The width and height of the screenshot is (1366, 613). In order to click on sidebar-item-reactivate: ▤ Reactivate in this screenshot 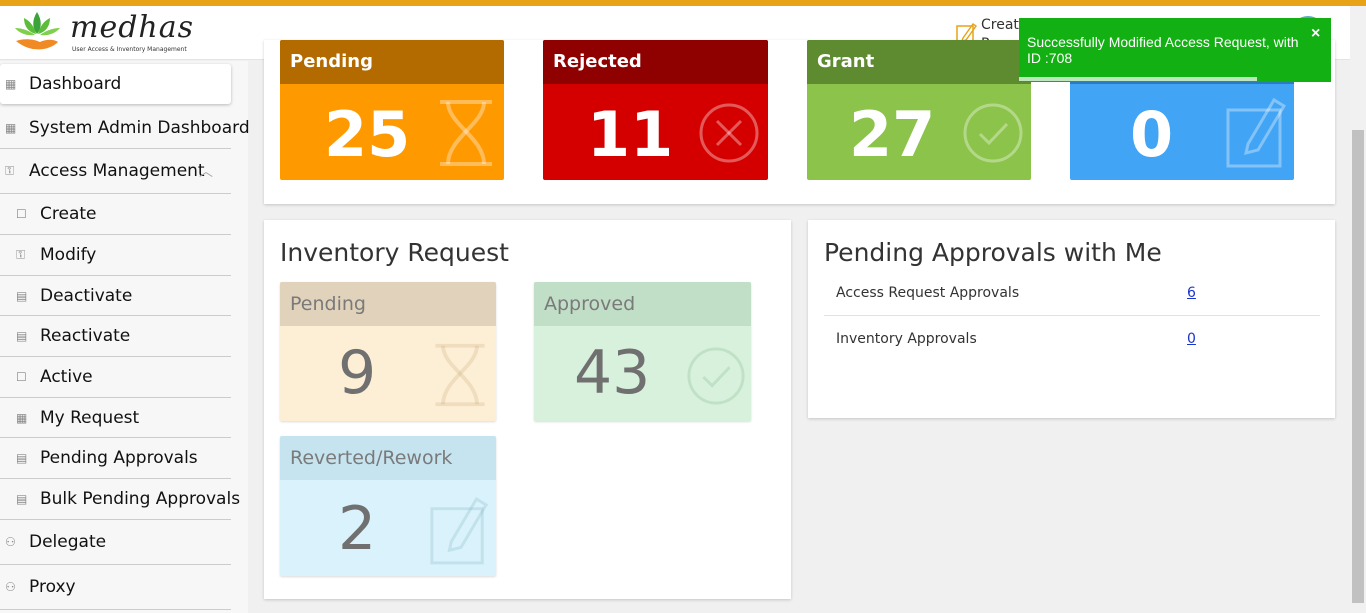, I will do `click(115, 336)`.